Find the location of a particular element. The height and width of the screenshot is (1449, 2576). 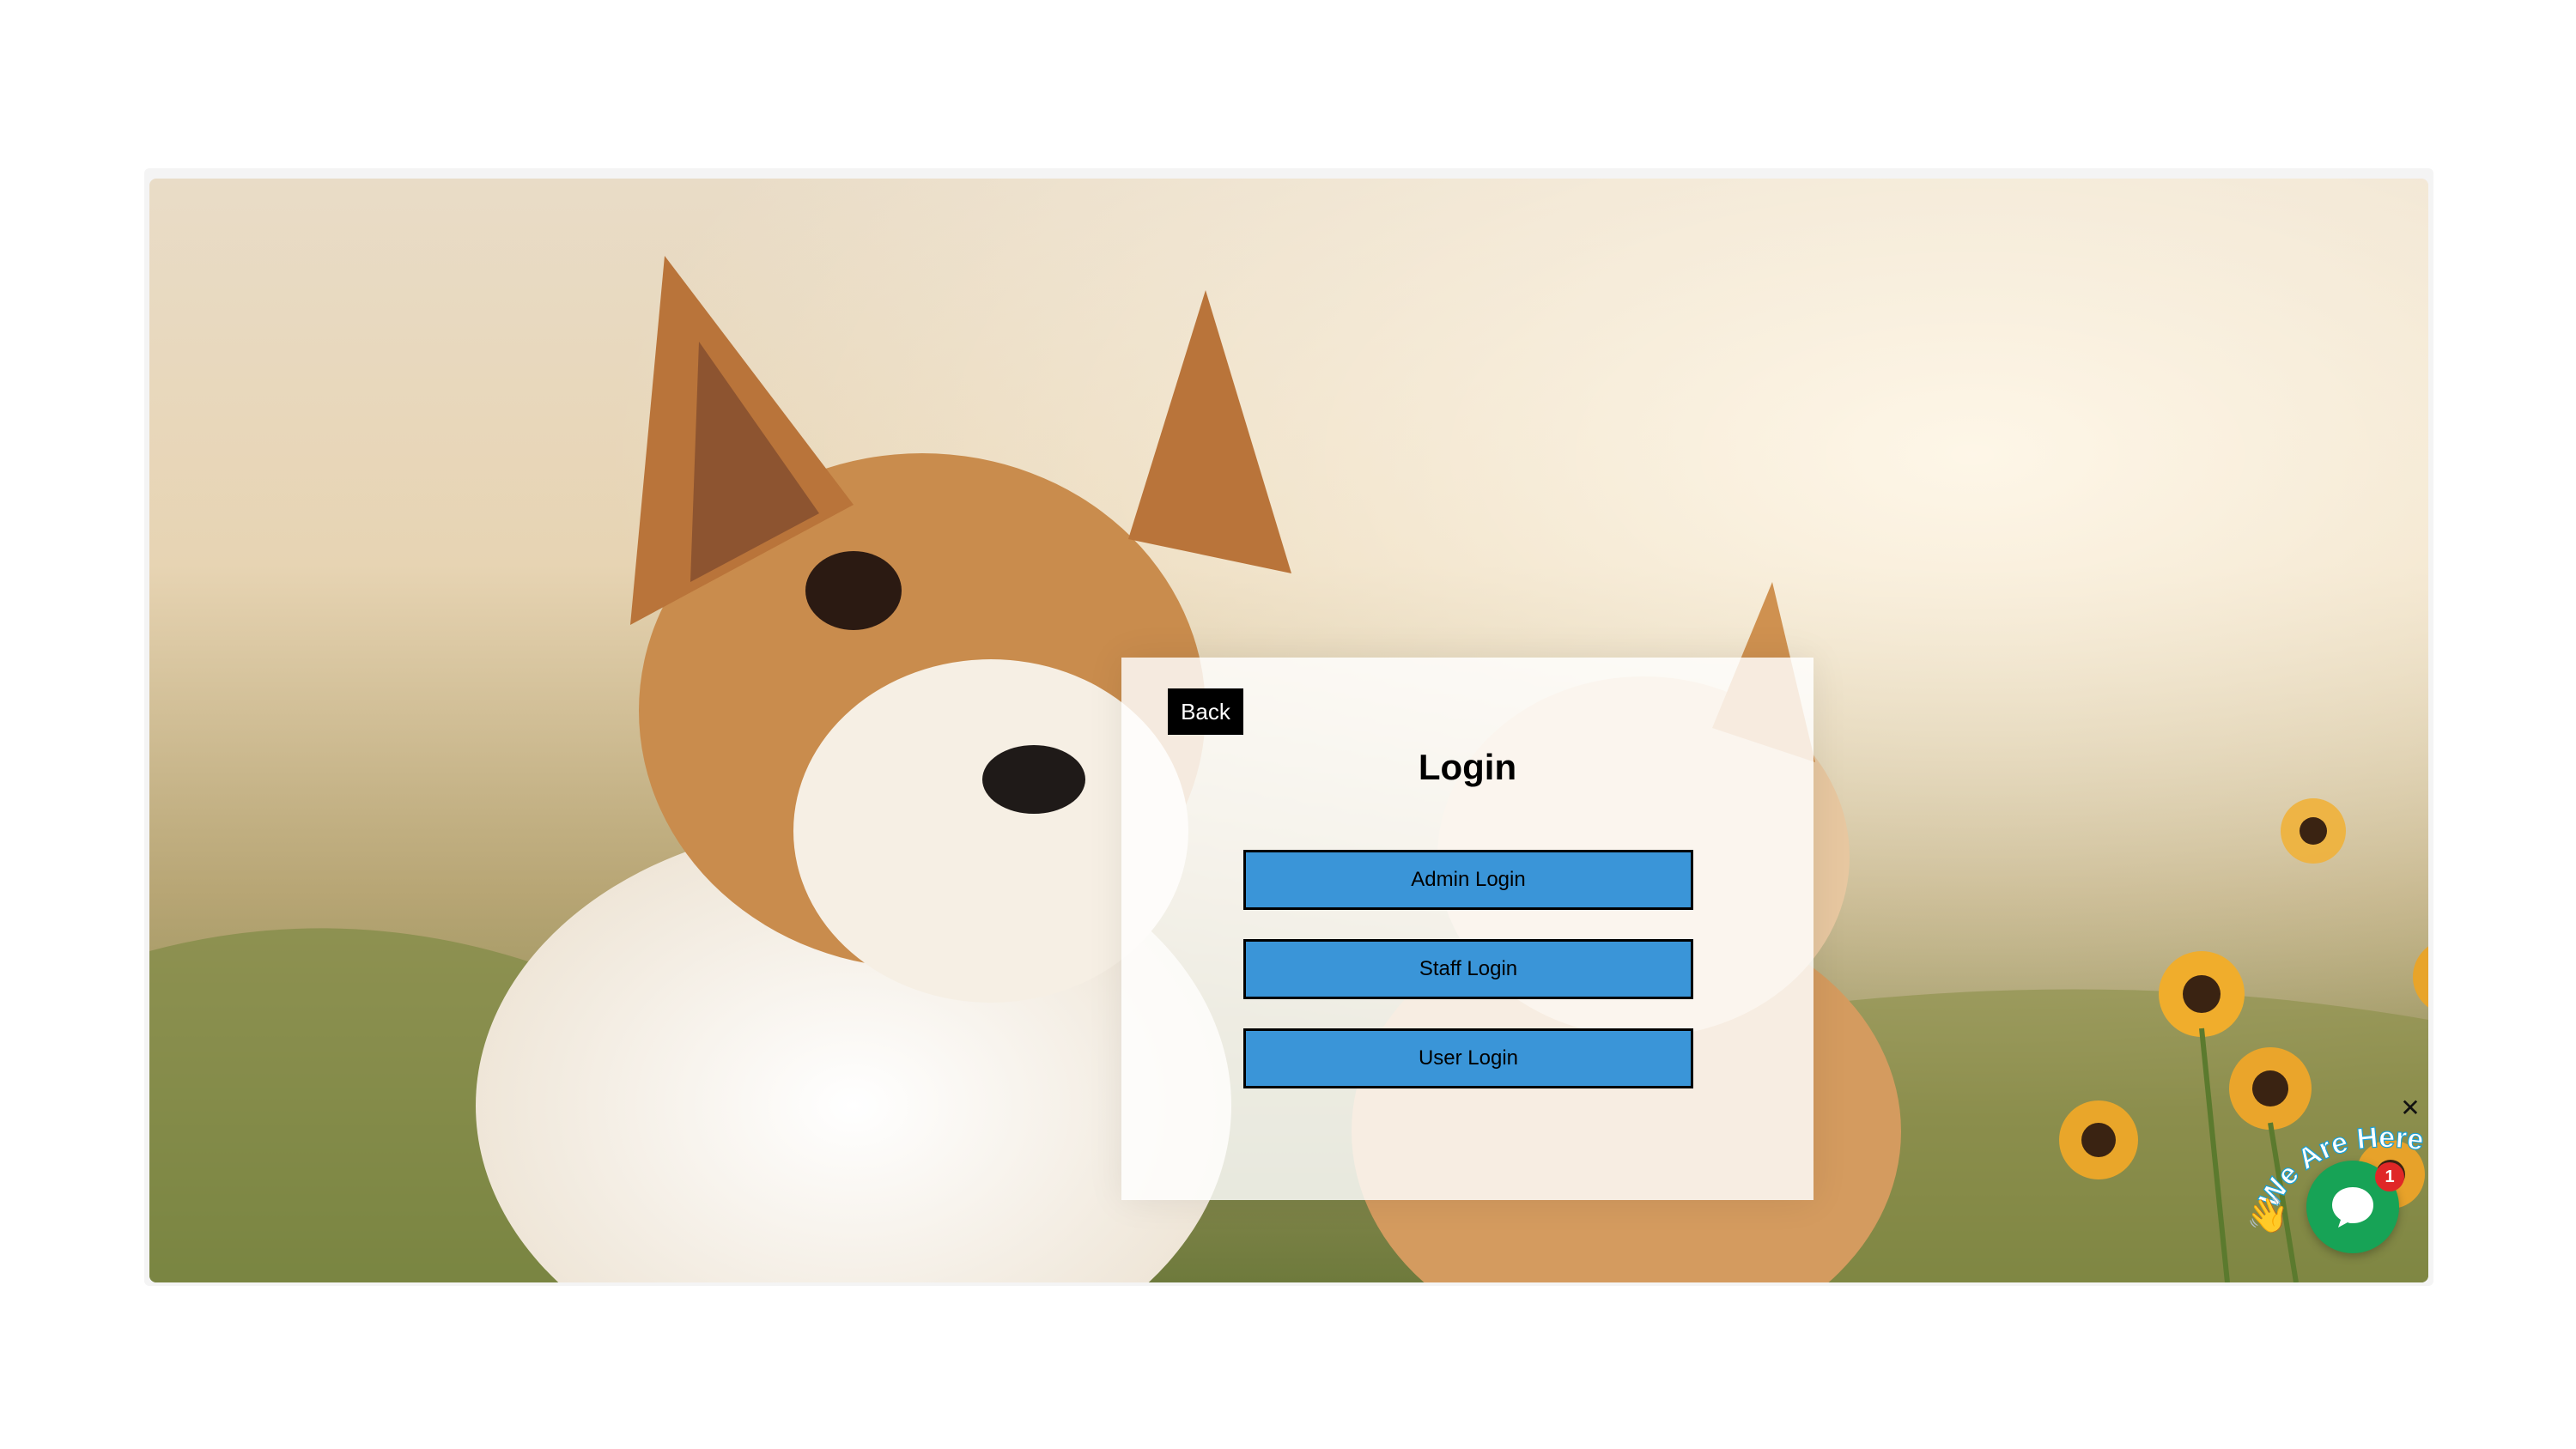

chat-widget: We Are Here! 👋 1 is located at coordinates (2340, 1193).